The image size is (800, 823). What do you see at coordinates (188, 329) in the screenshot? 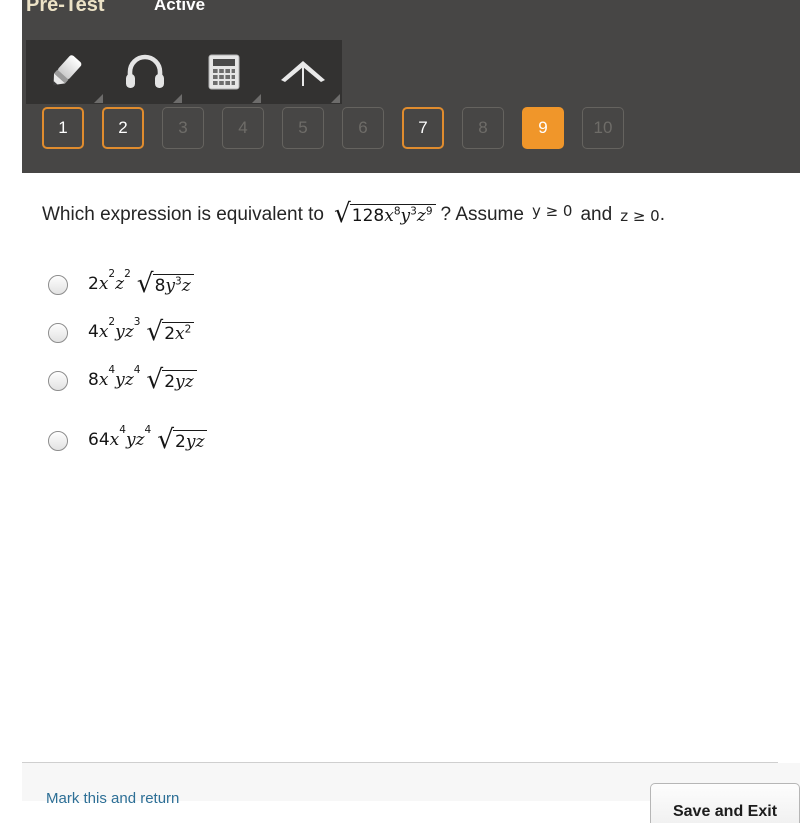
I see `choice-b-inside-exp-1: 2` at bounding box center [188, 329].